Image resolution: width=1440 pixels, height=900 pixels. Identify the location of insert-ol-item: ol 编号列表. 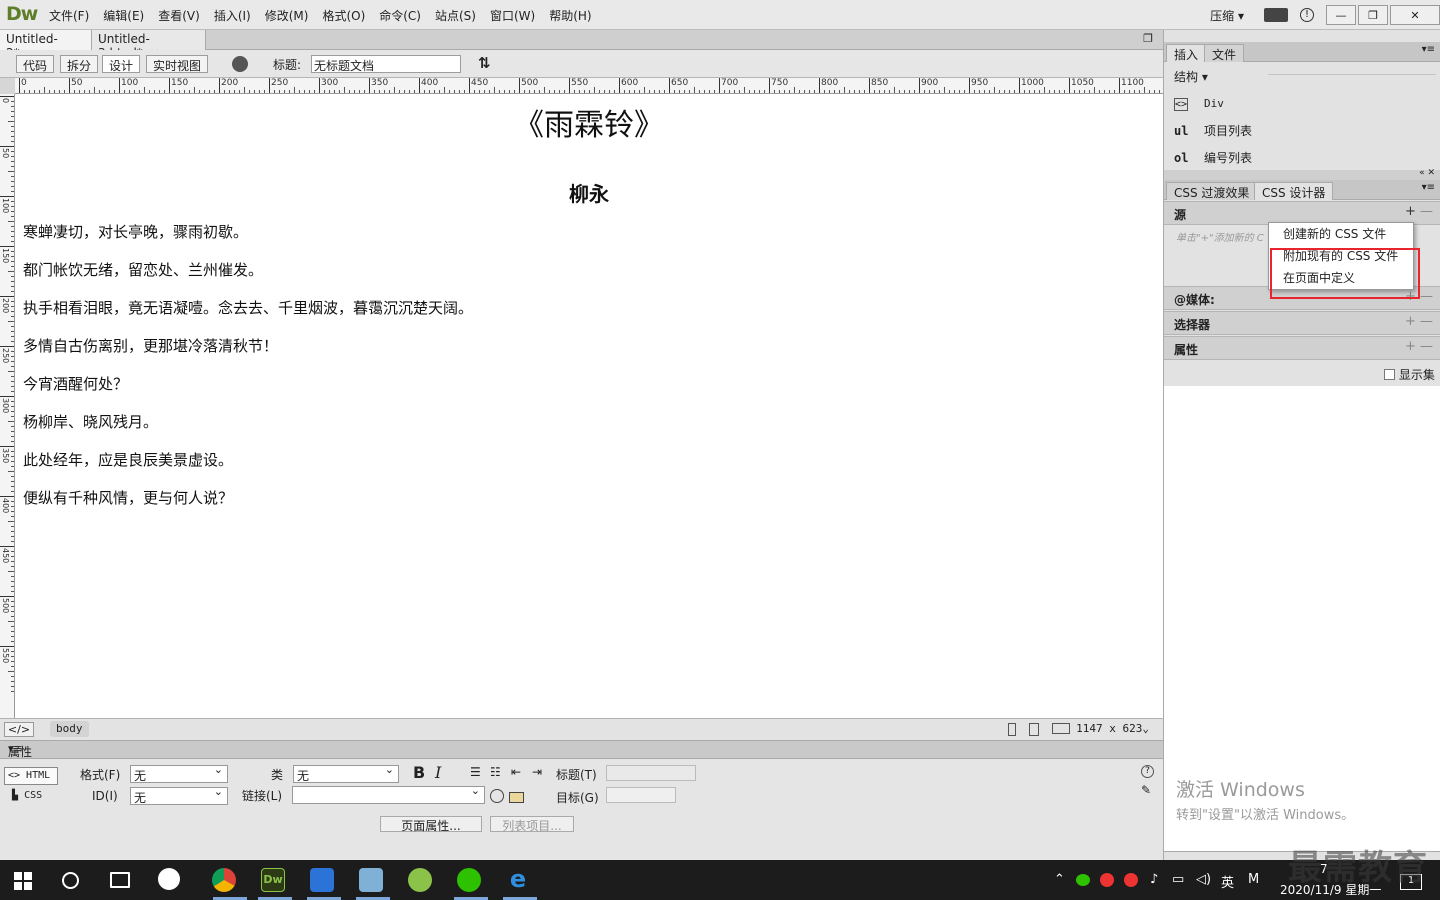
(1213, 157).